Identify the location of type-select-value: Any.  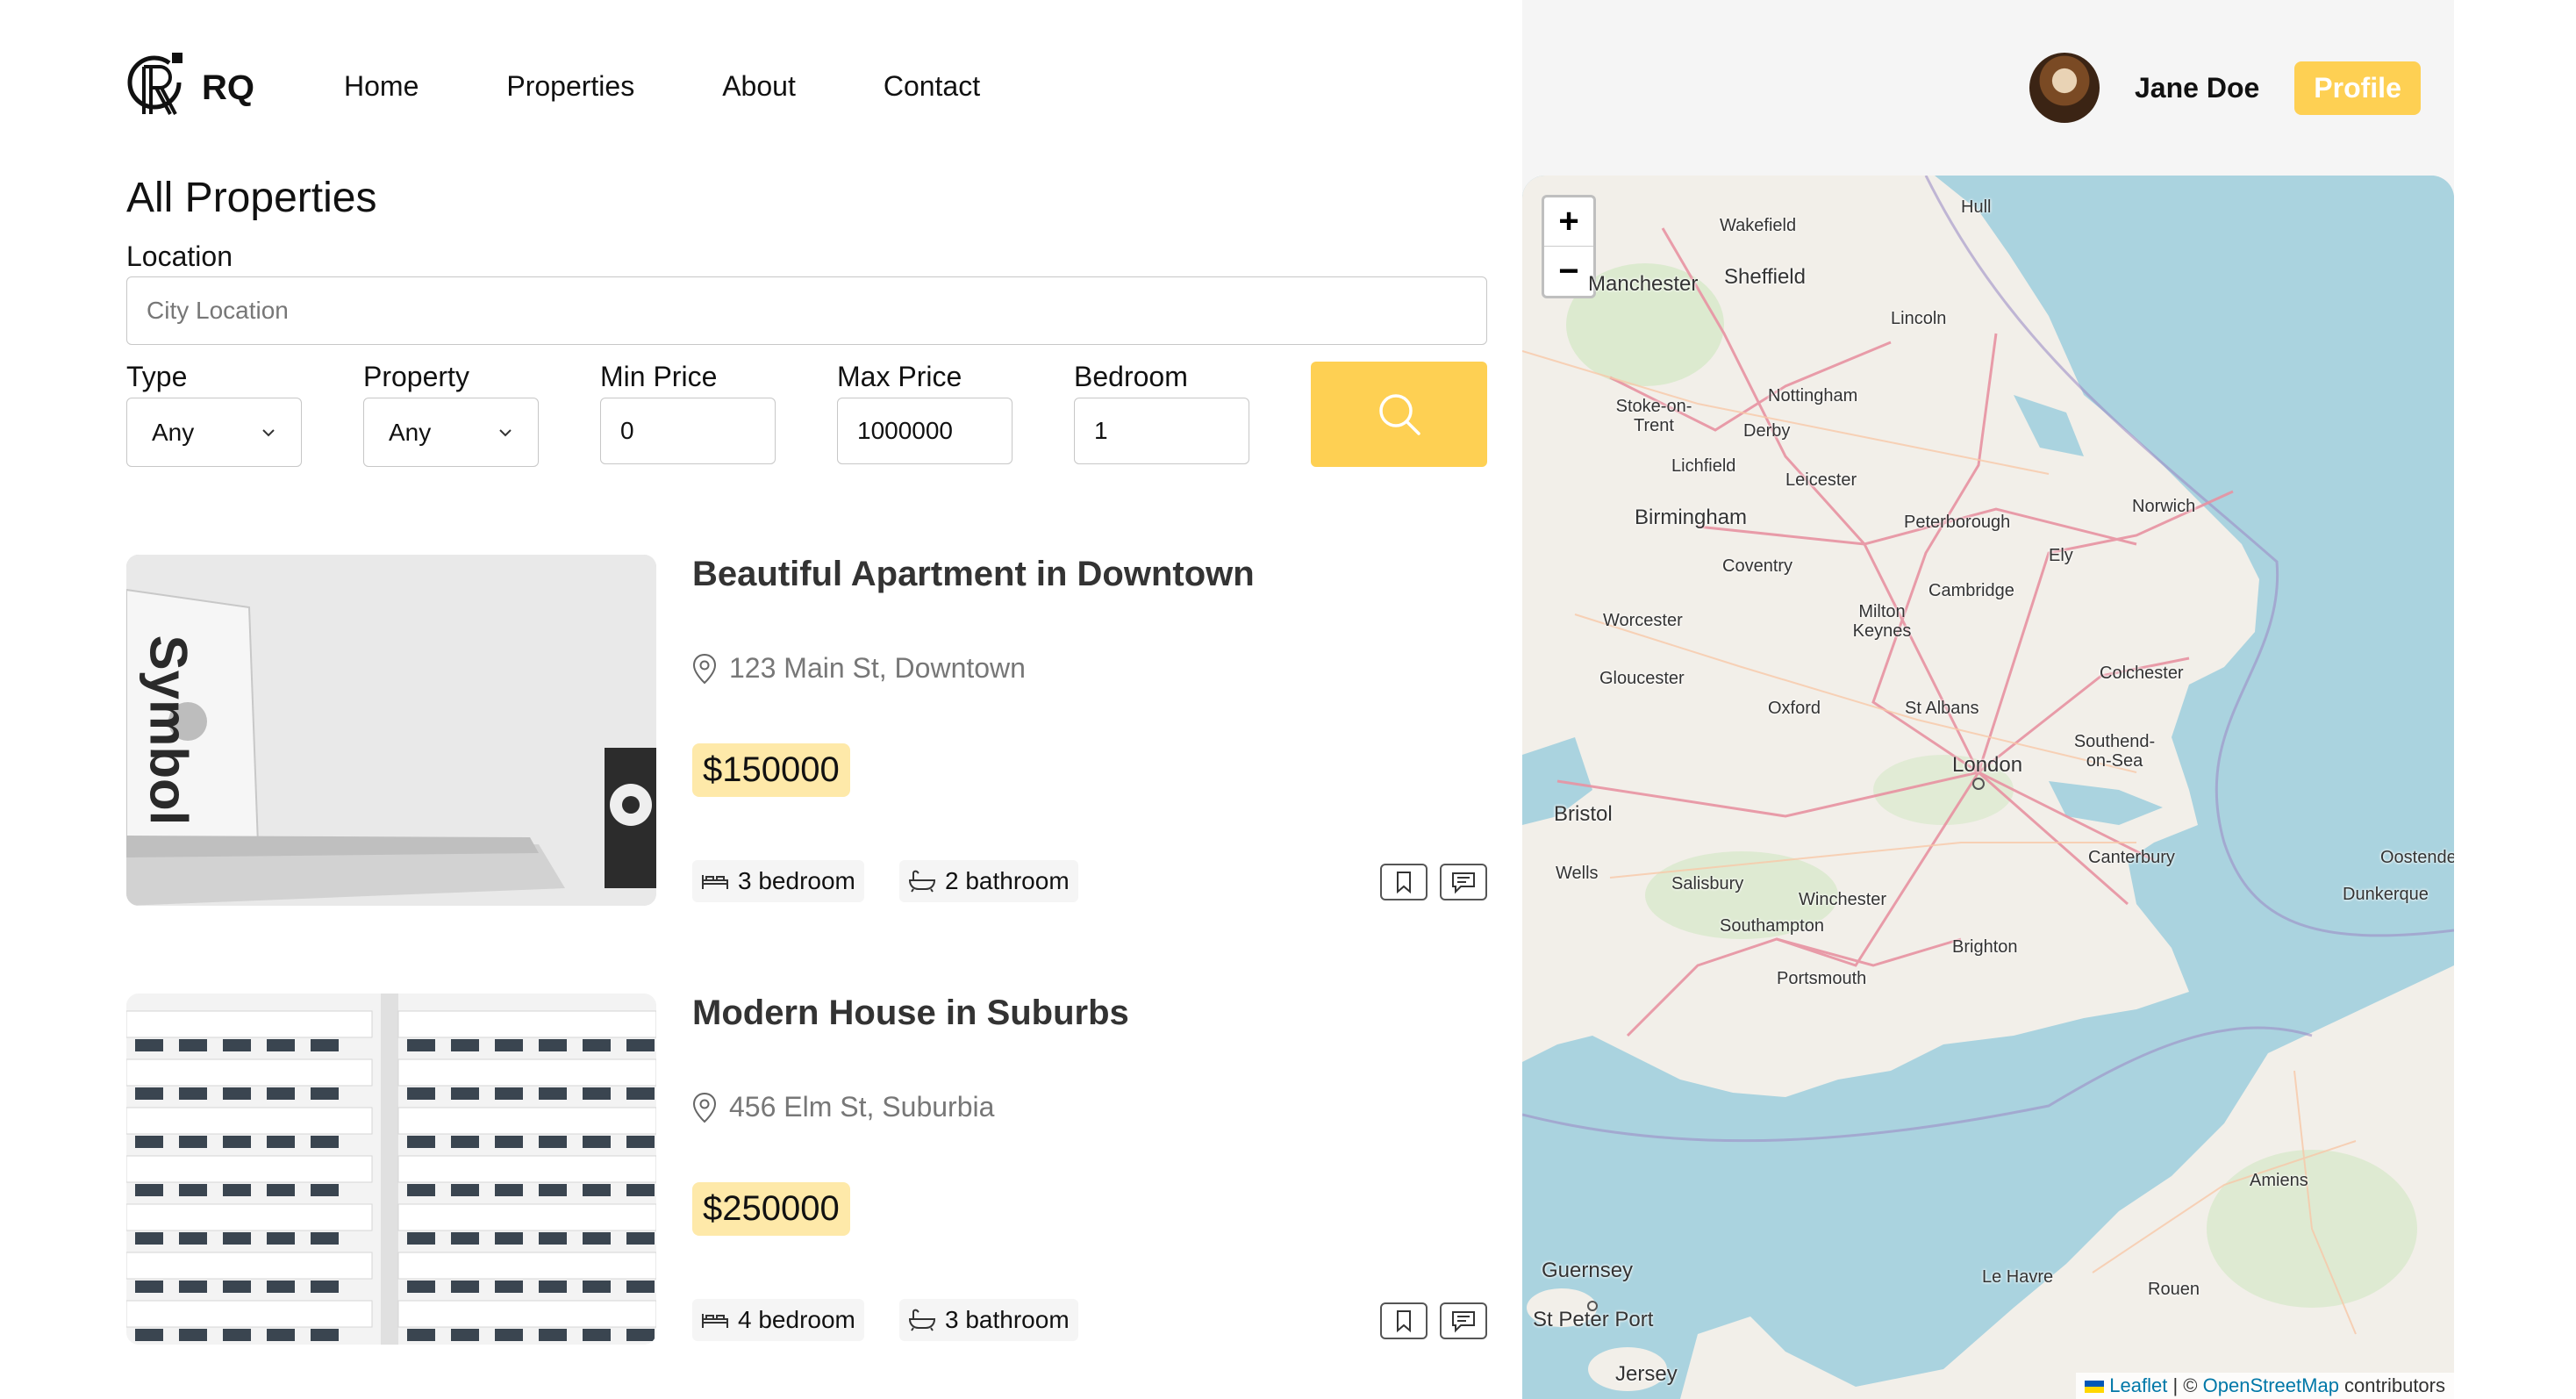
(173, 432).